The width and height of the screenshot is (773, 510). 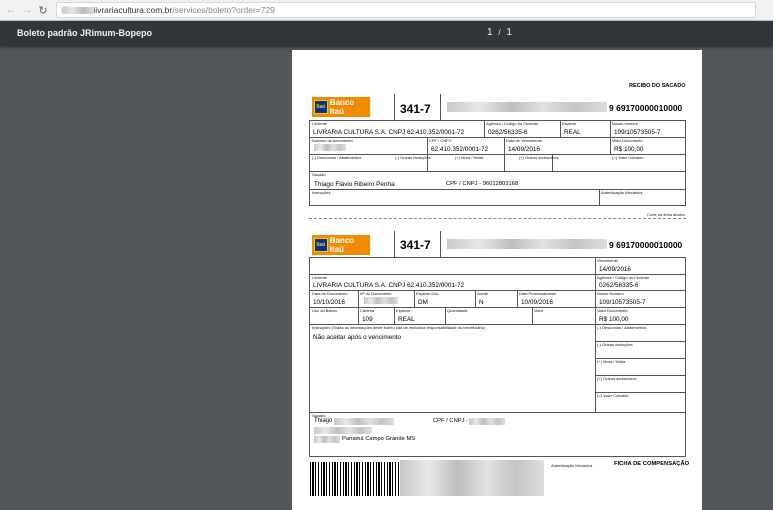 I want to click on ficha-value-valor-documento: R$ 100,00, so click(x=614, y=319).